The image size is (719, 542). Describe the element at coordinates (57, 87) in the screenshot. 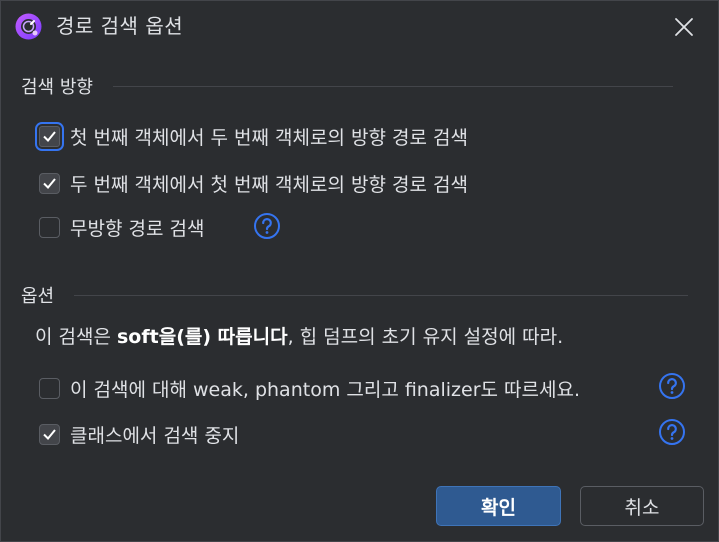

I see `section-header-label: 검색 방향` at that location.